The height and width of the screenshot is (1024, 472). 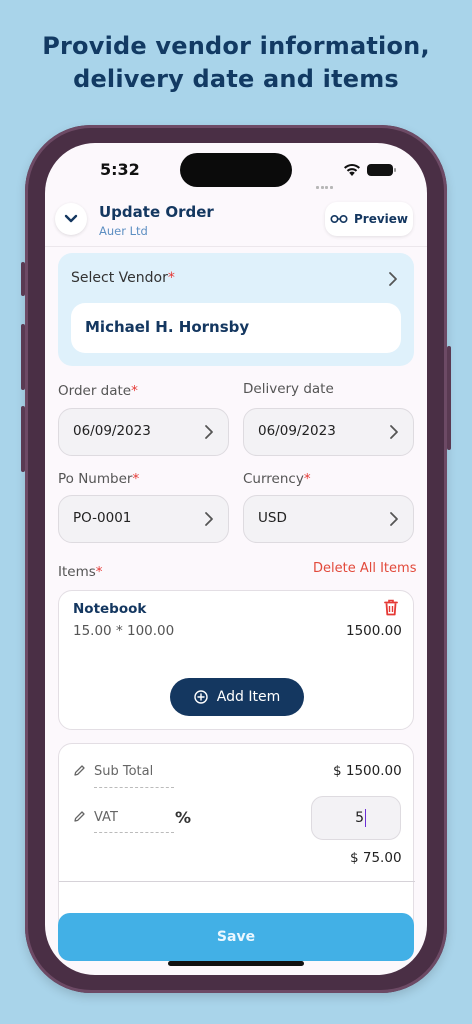 What do you see at coordinates (134, 832) in the screenshot?
I see `vat-label-underline` at bounding box center [134, 832].